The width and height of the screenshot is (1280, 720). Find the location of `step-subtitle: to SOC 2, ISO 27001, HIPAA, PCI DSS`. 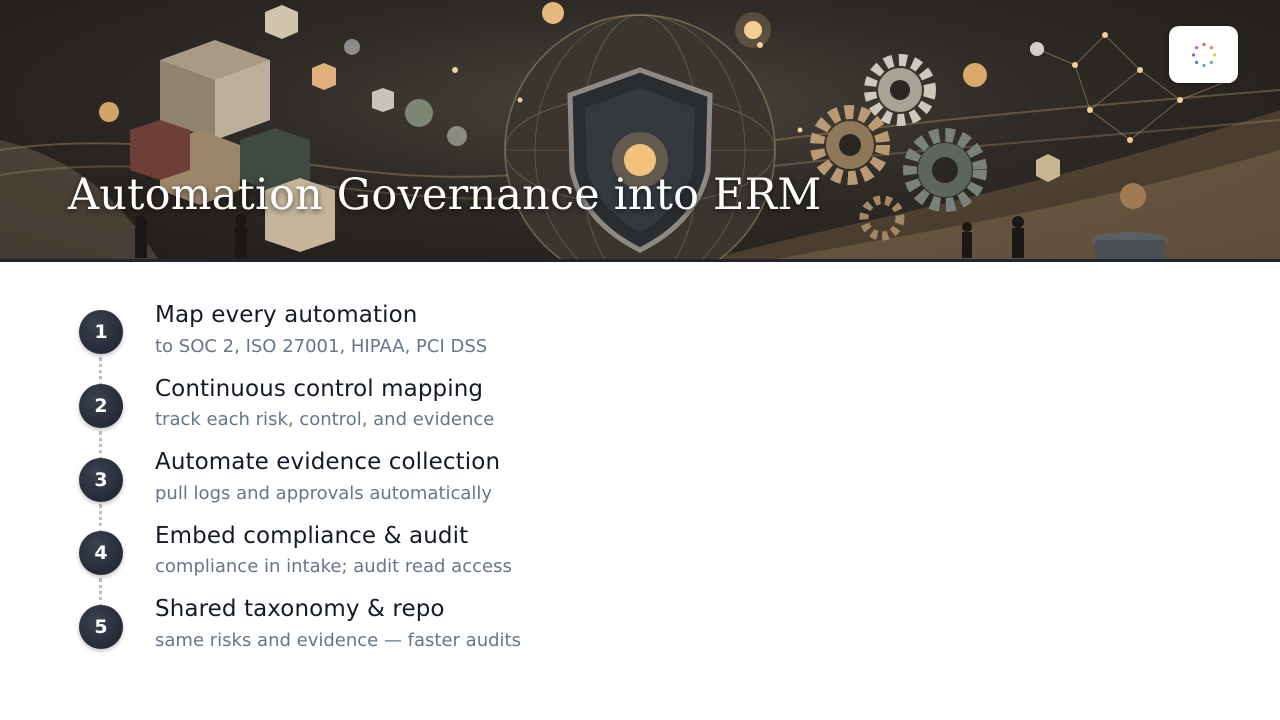

step-subtitle: to SOC 2, ISO 27001, HIPAA, PCI DSS is located at coordinates (321, 346).